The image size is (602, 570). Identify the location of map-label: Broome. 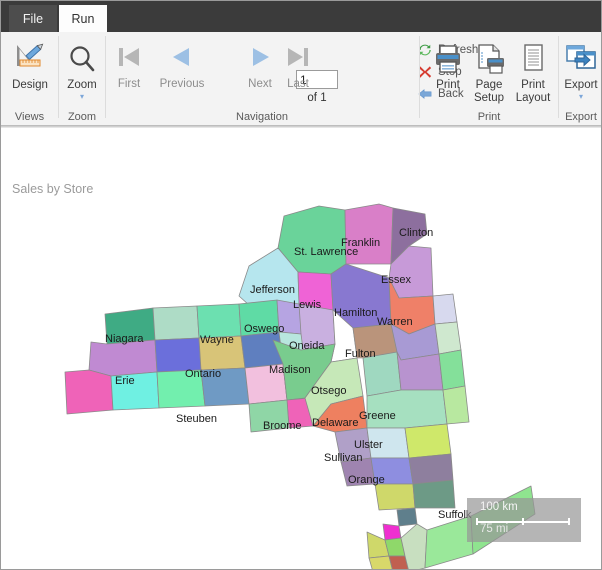
(282, 426).